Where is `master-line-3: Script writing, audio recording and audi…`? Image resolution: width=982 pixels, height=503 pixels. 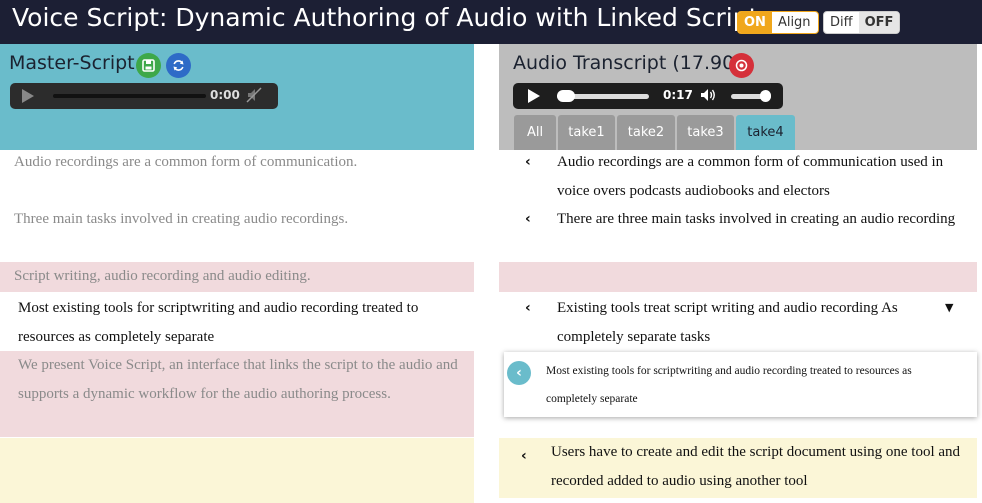
master-line-3: Script writing, audio recording and audi… is located at coordinates (237, 277).